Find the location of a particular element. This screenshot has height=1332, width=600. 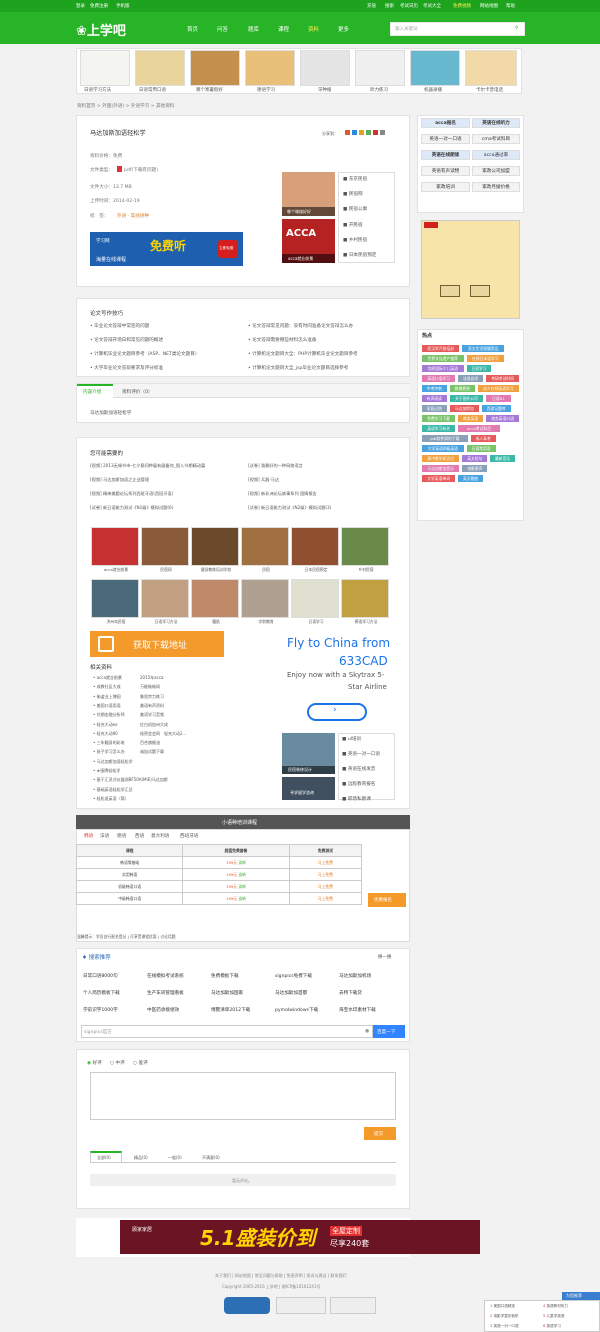

side-link: acca通过率 is located at coordinates (496, 155).